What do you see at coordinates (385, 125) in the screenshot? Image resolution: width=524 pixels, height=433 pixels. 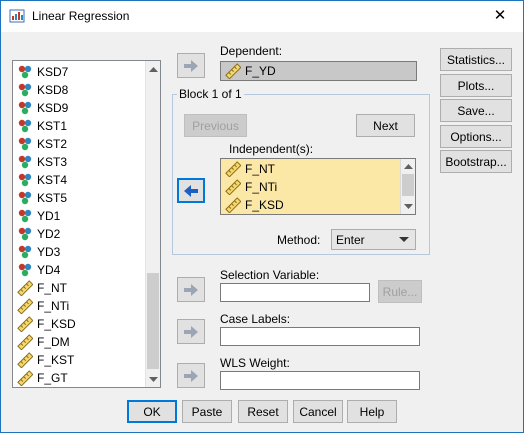 I see `next-button: Next` at bounding box center [385, 125].